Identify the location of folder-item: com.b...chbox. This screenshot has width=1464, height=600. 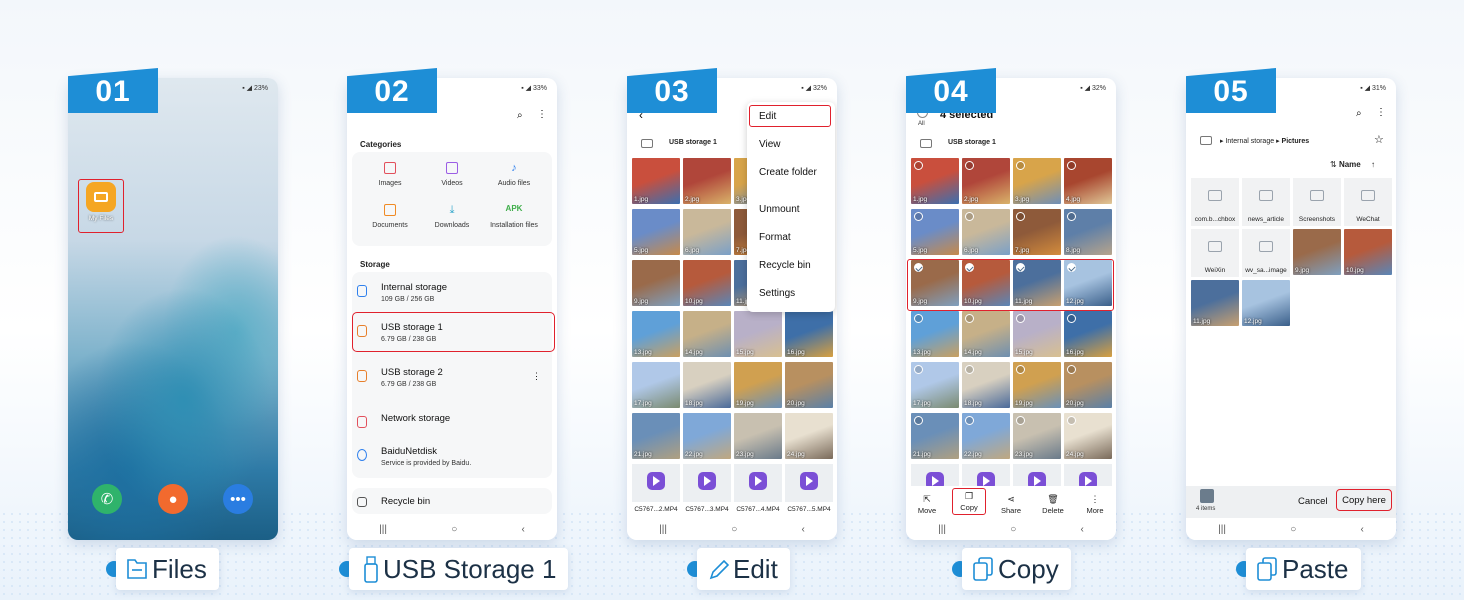
(1215, 202).